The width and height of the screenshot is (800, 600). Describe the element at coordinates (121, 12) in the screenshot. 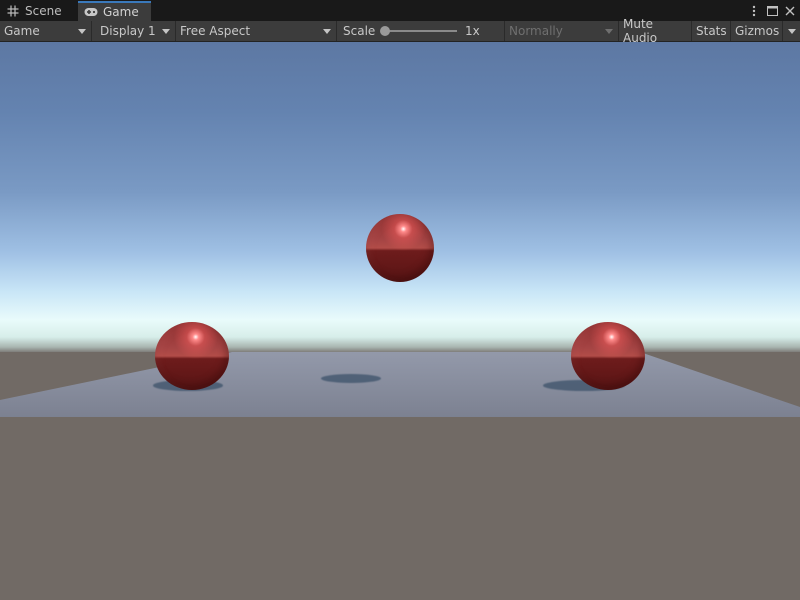

I see `tab-game-label: Game` at that location.